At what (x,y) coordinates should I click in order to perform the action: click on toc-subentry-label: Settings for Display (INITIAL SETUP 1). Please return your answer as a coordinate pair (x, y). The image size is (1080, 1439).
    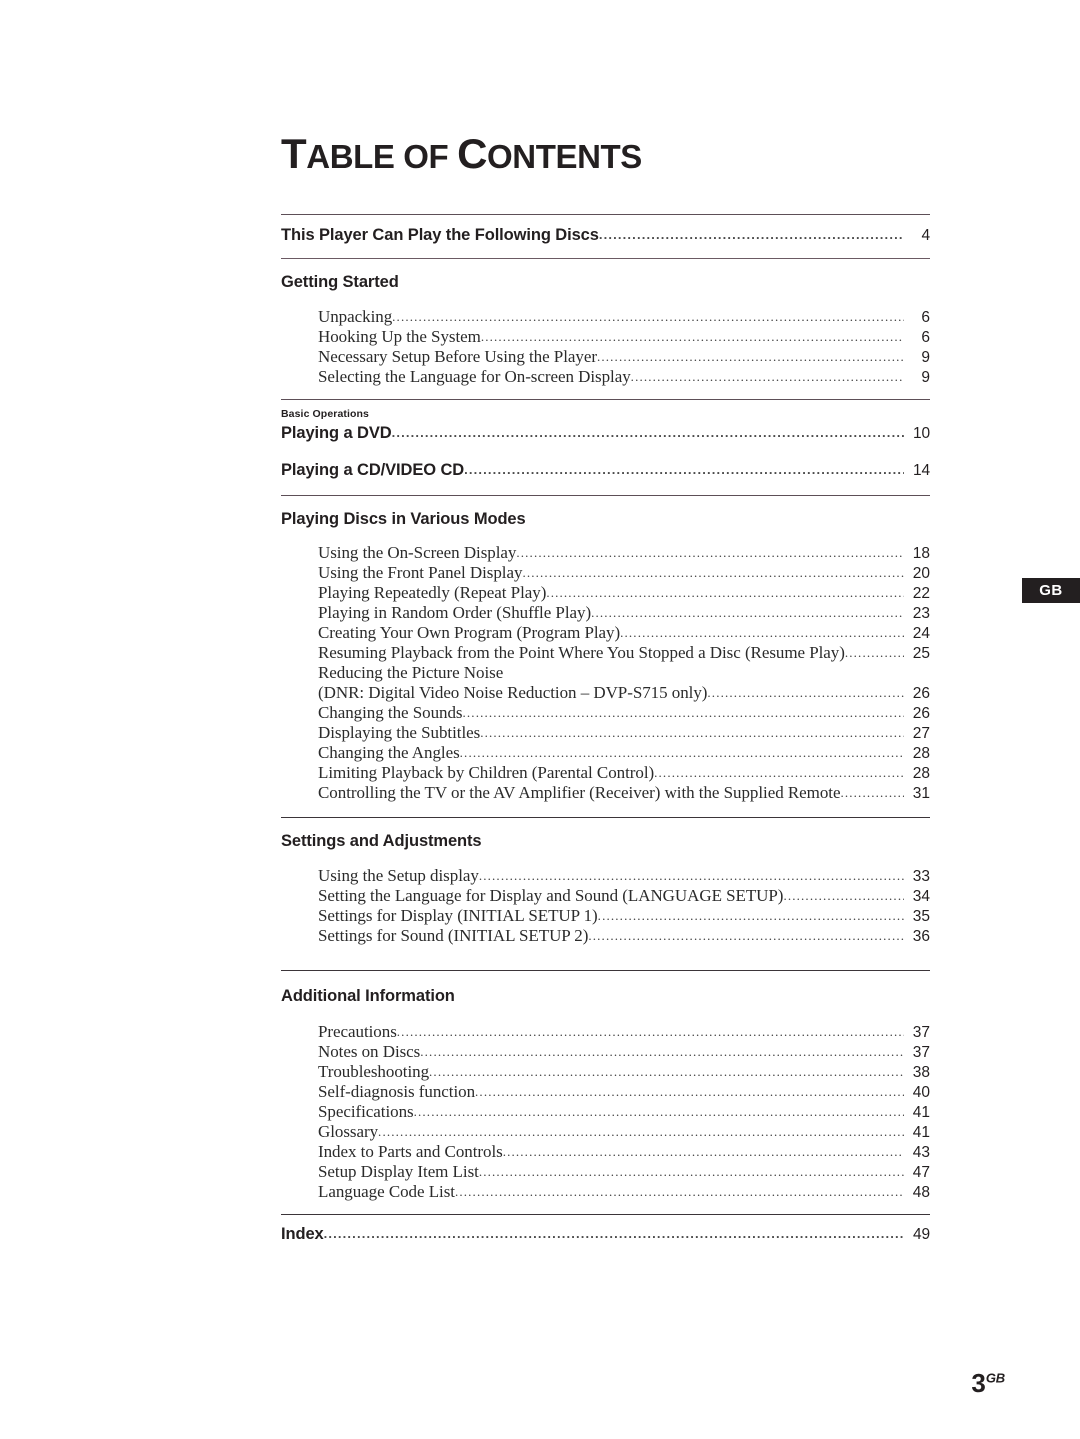
    Looking at the image, I should click on (458, 916).